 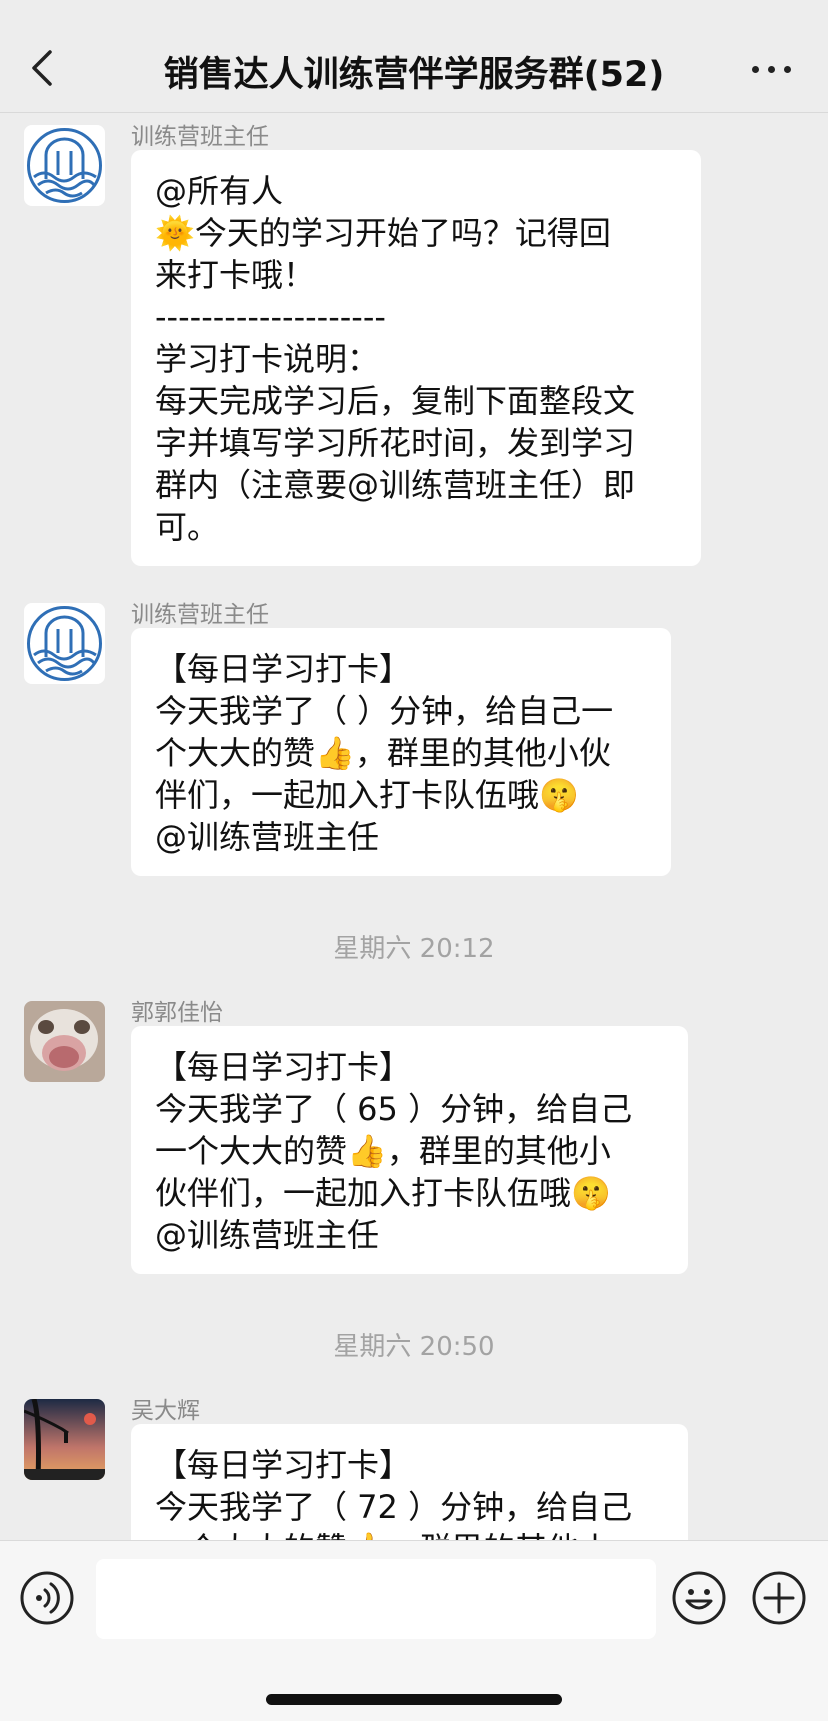 What do you see at coordinates (779, 1598) in the screenshot?
I see `plus-icon` at bounding box center [779, 1598].